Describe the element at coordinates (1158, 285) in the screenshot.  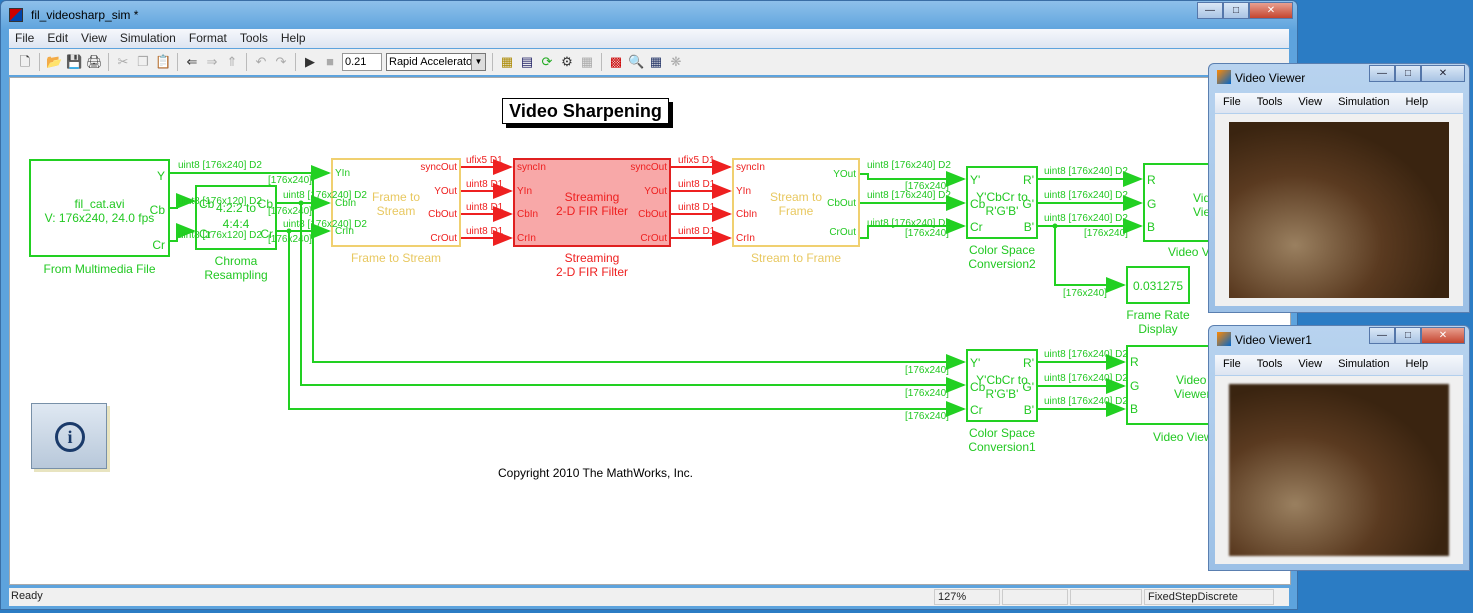
I see `frame-rate-display-block: 0.031275` at that location.